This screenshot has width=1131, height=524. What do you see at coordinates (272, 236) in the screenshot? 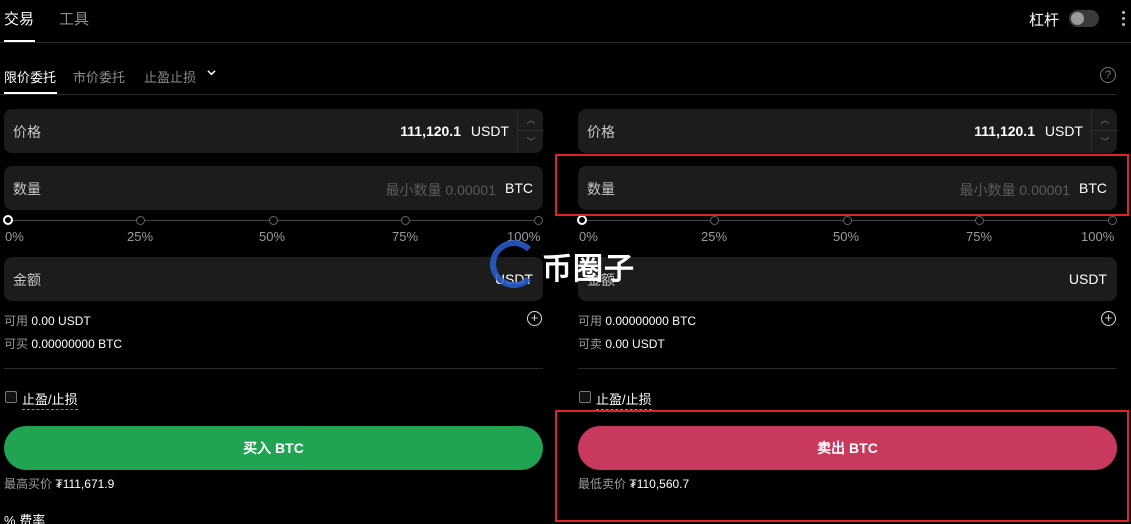
I see `buy-tick-label: 50%` at bounding box center [272, 236].